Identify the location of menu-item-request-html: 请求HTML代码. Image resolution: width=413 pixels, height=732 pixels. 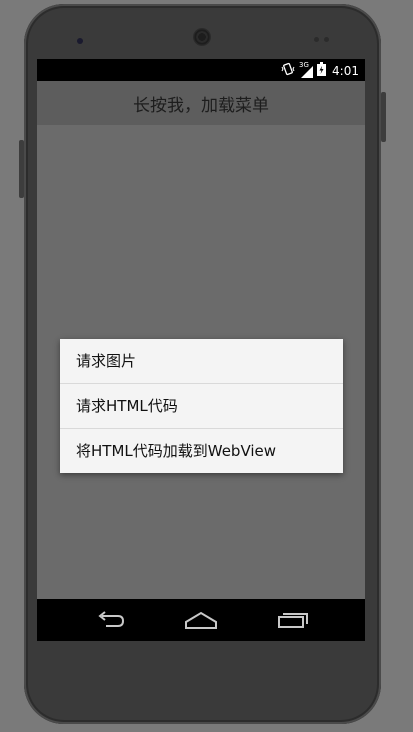
(201, 406).